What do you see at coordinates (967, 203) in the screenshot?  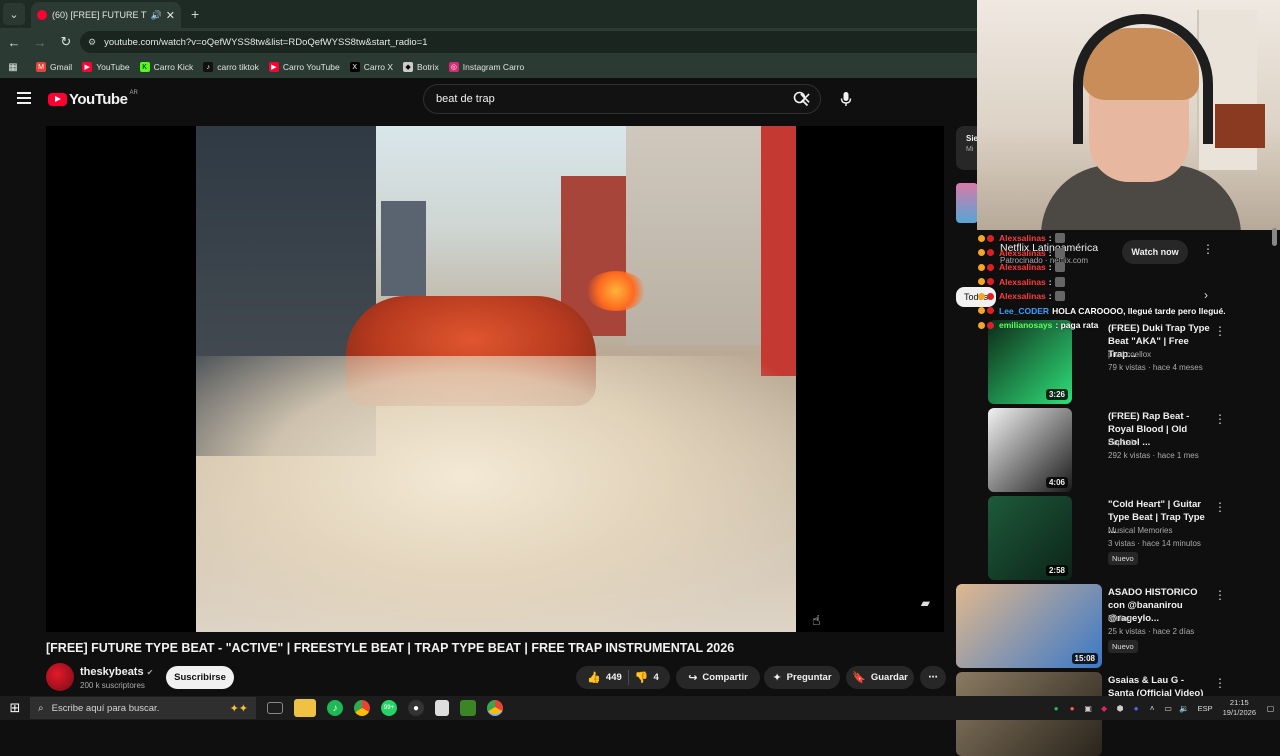 I see `sidebar-thumbnail` at bounding box center [967, 203].